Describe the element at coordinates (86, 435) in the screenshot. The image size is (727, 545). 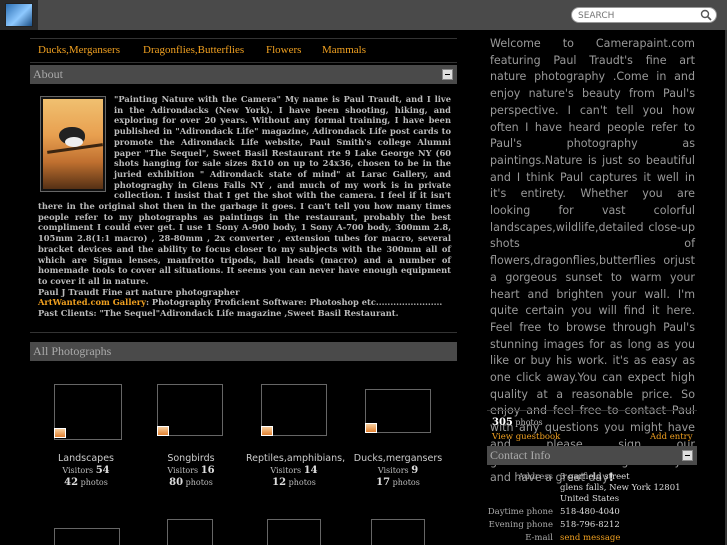
I see `album-card: Landscapes Visitors 54 42 photos` at that location.